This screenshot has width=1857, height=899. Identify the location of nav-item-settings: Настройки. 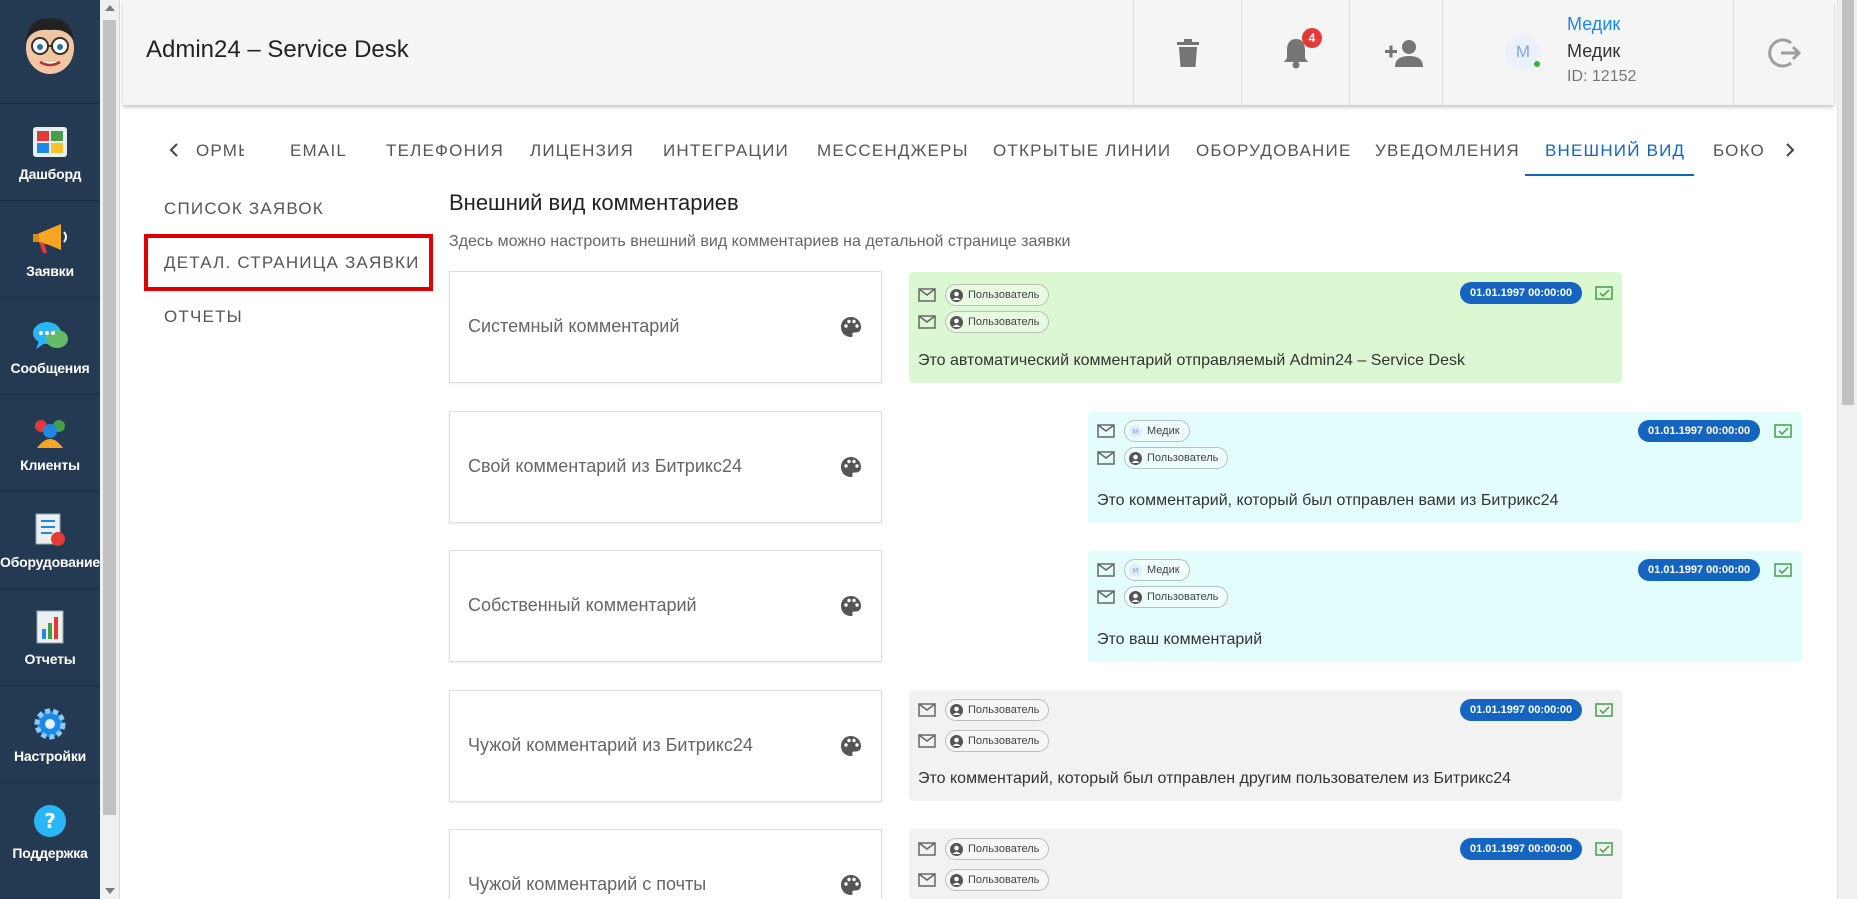
(50, 733).